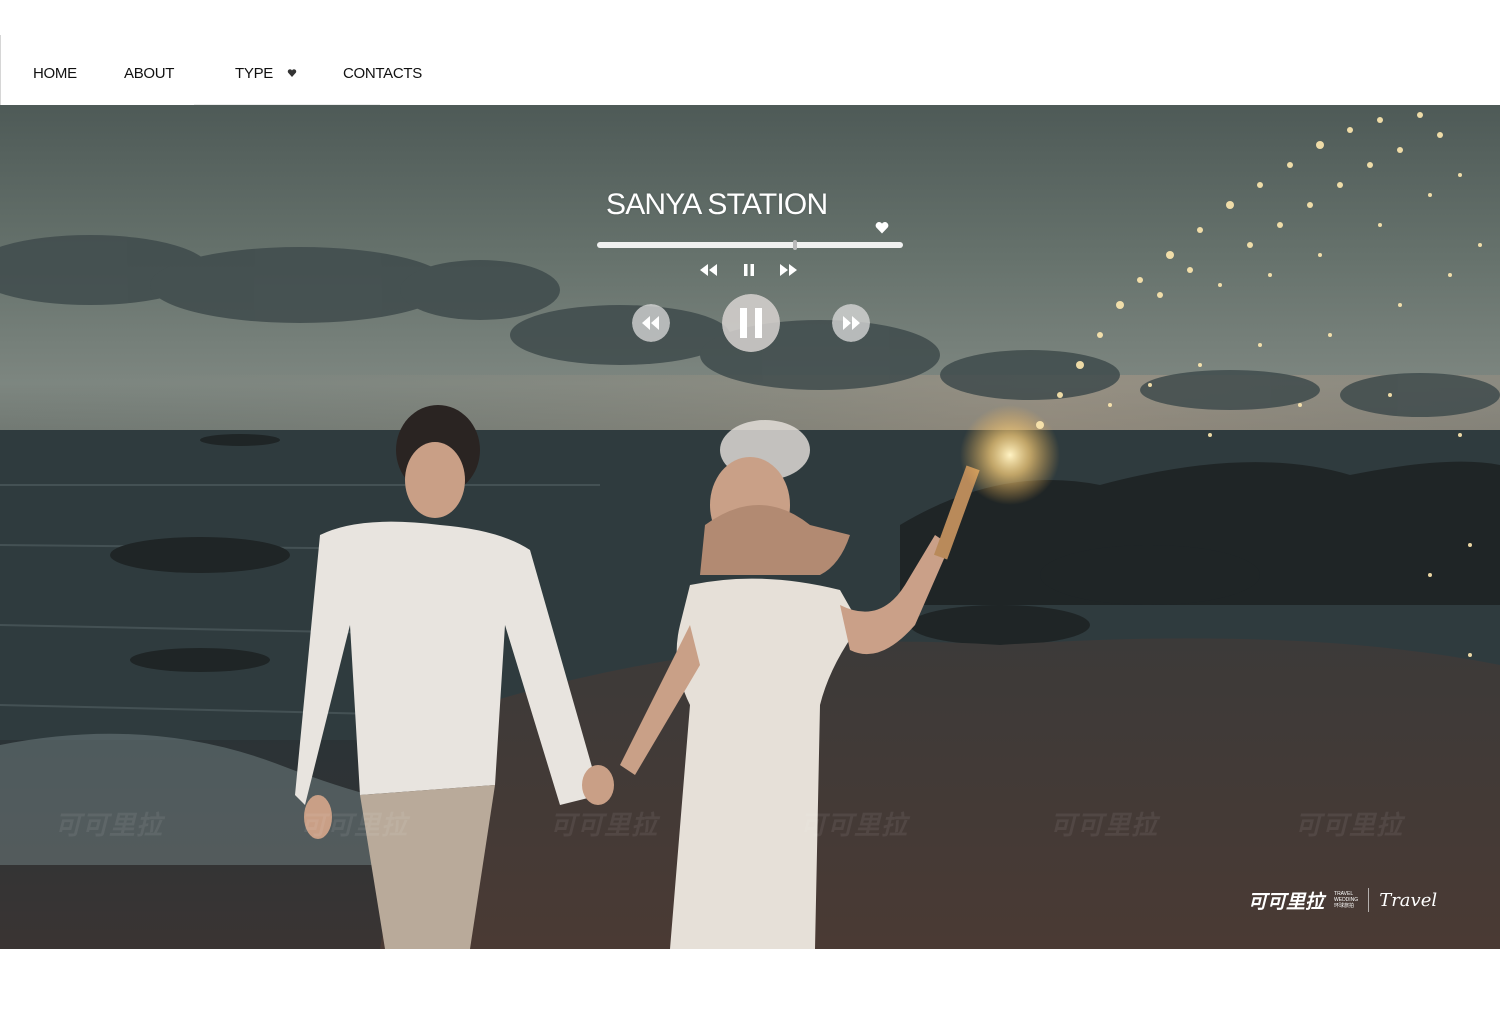  I want to click on fast-forward-circle-icon, so click(851, 323).